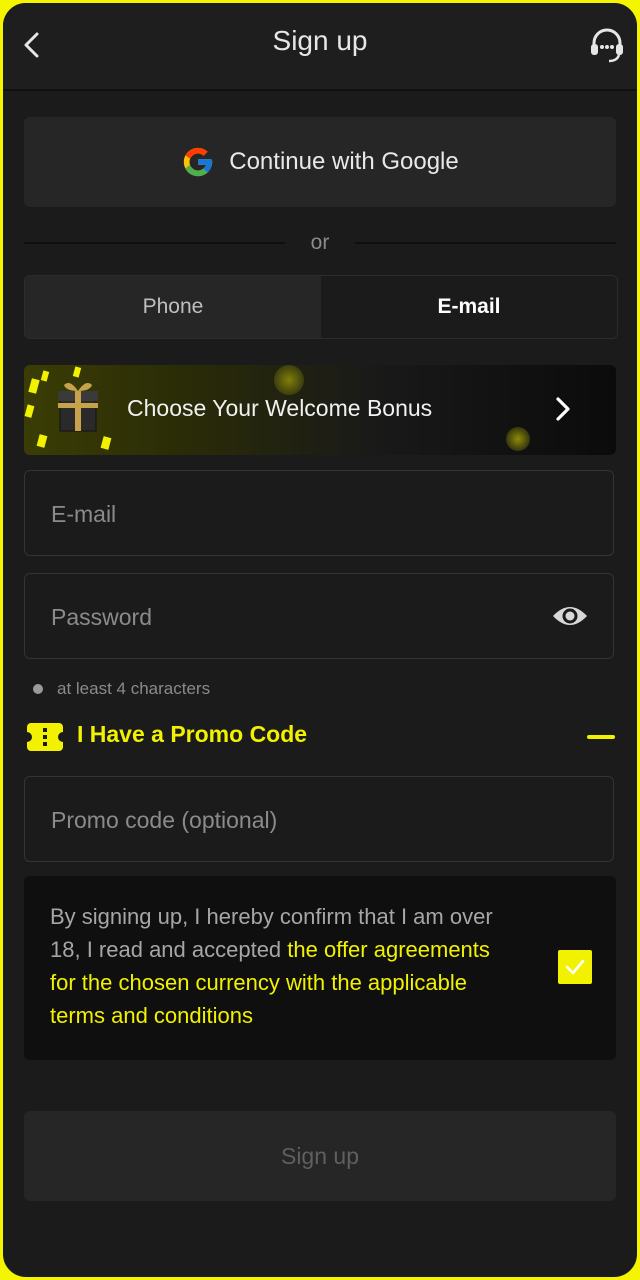 Image resolution: width=640 pixels, height=1280 pixels. I want to click on terms-checkbox, so click(575, 967).